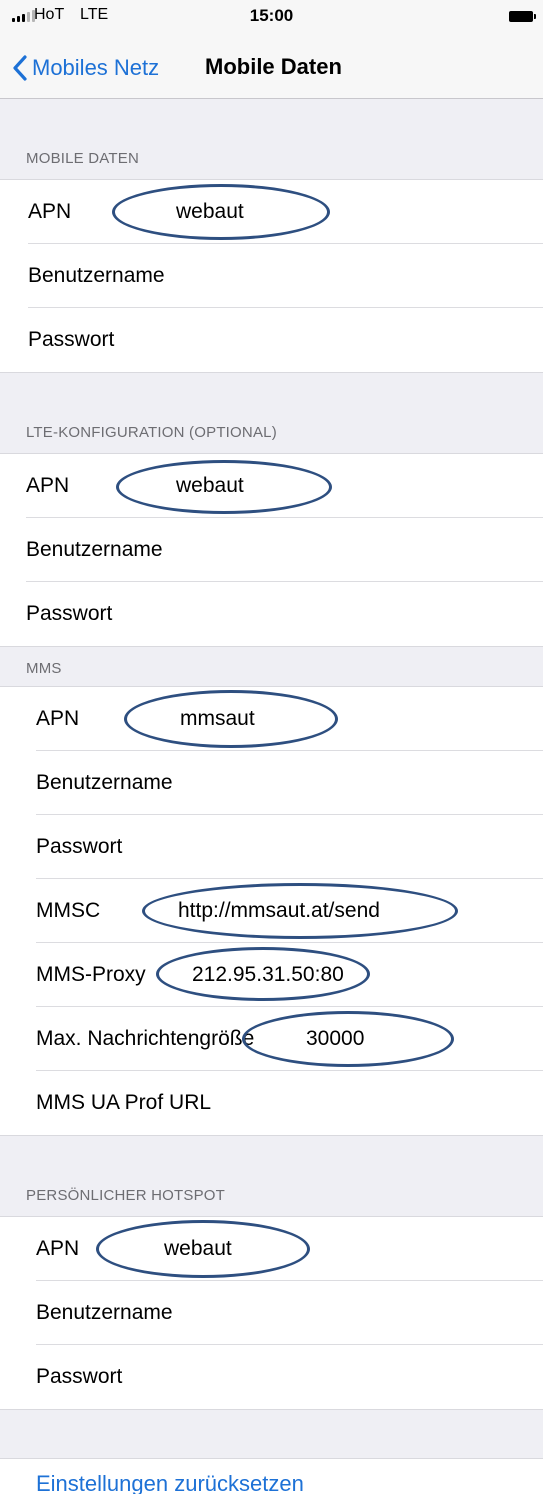  What do you see at coordinates (91, 974) in the screenshot?
I see `mms-proxy-label: MMS-Proxy` at bounding box center [91, 974].